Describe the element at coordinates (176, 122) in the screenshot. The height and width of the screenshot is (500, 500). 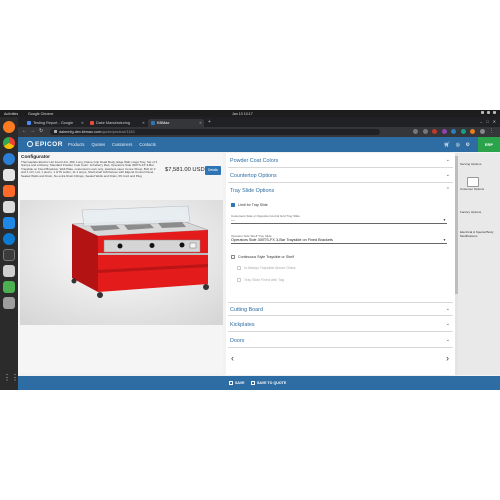
I see `tab-kbmax: KBMax ✕` at that location.